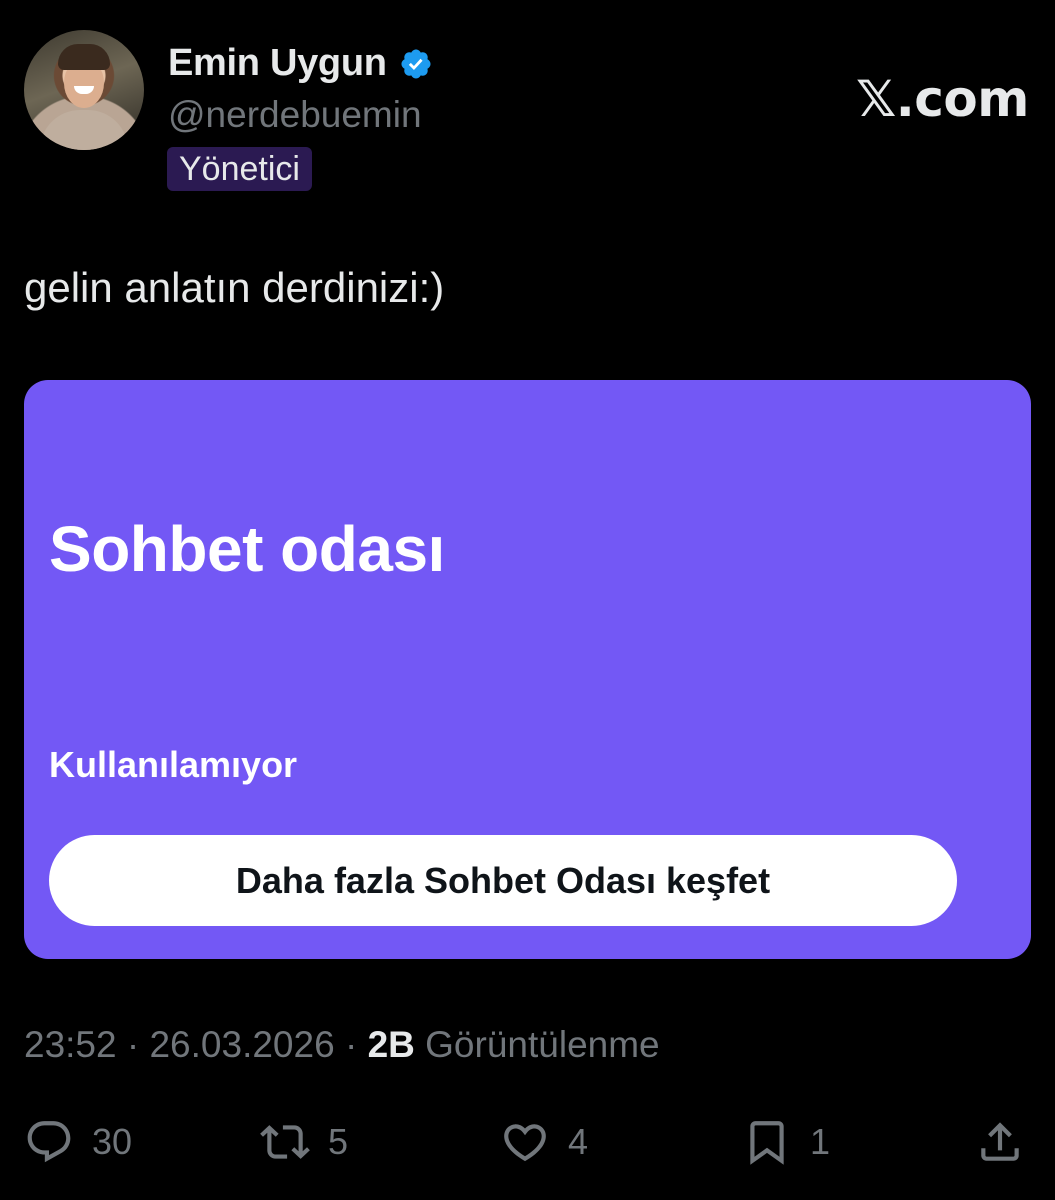 The width and height of the screenshot is (1055, 1200). What do you see at coordinates (285, 1142) in the screenshot?
I see `retweet-icon` at bounding box center [285, 1142].